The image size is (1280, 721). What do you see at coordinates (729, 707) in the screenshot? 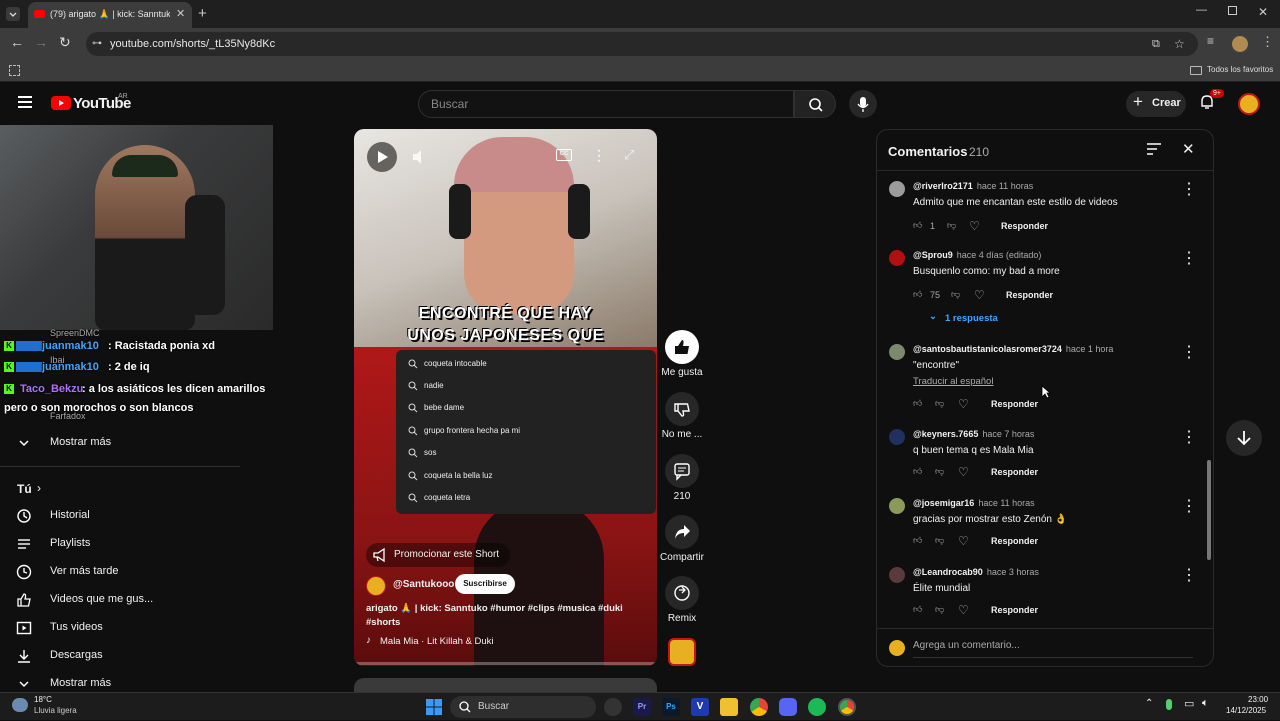
I see `file-explorer-icon` at bounding box center [729, 707].